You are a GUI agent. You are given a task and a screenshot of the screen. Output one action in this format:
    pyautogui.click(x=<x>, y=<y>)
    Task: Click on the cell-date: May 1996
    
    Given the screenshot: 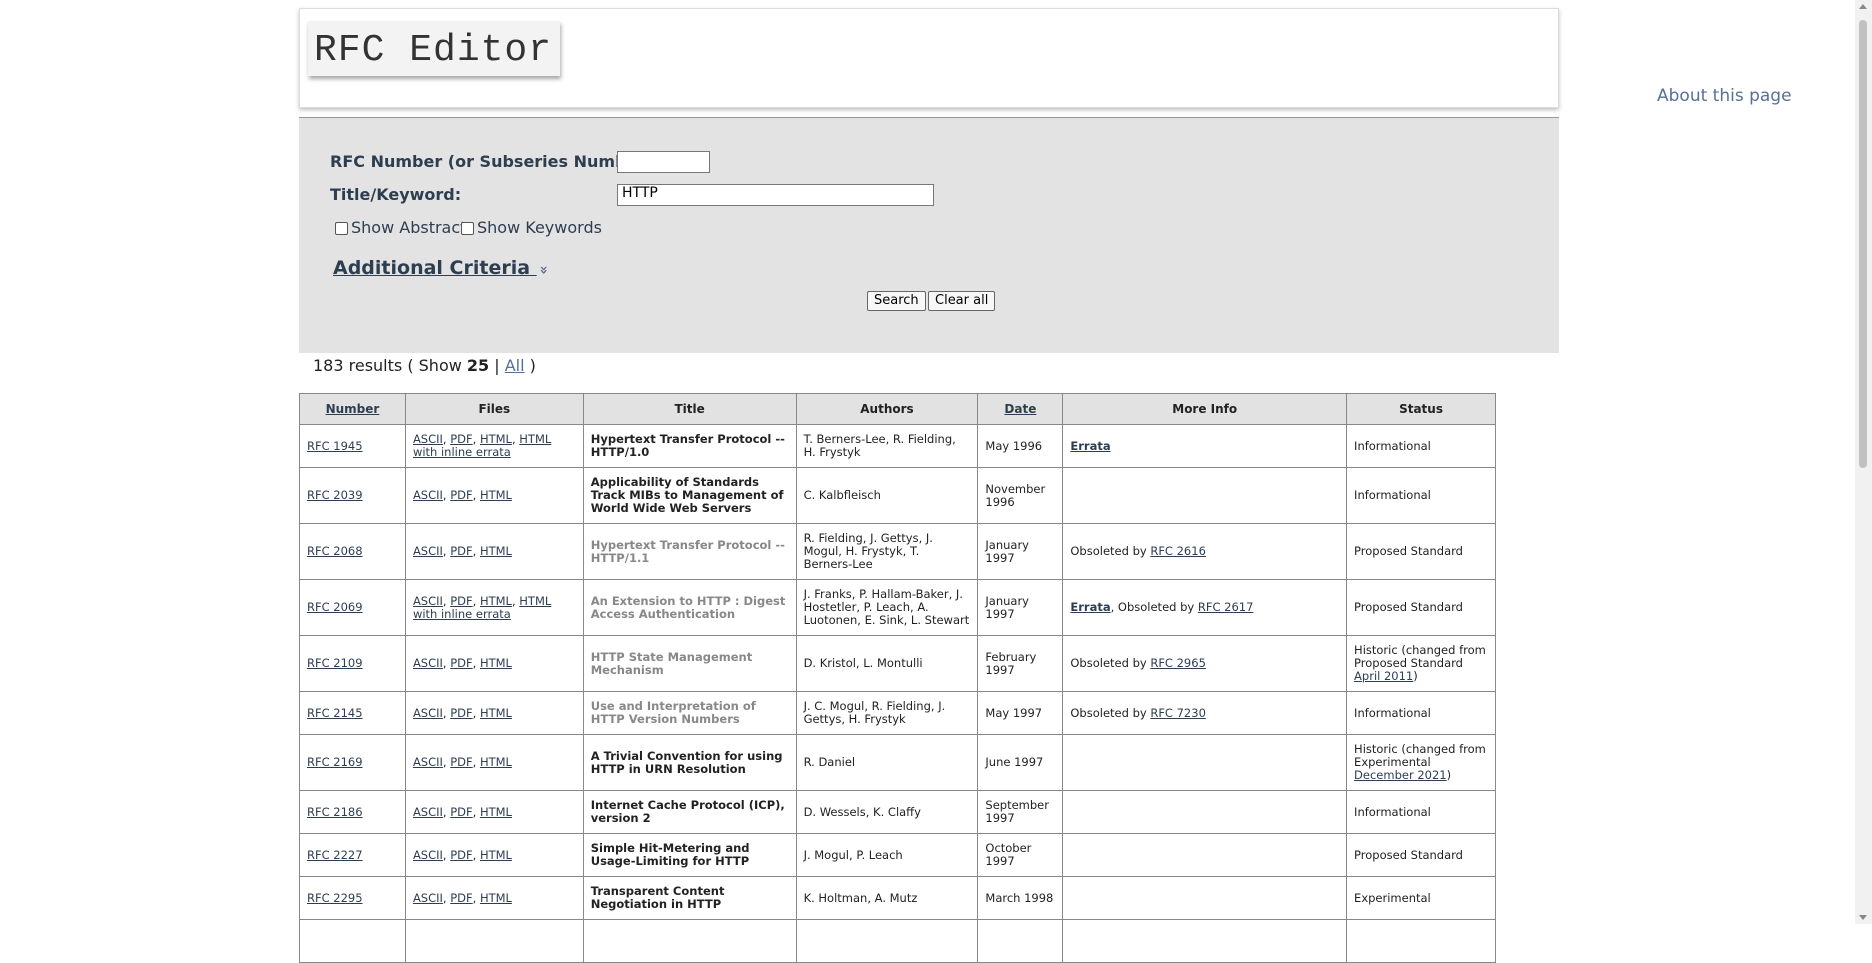 What is the action you would take?
    pyautogui.click(x=1020, y=446)
    